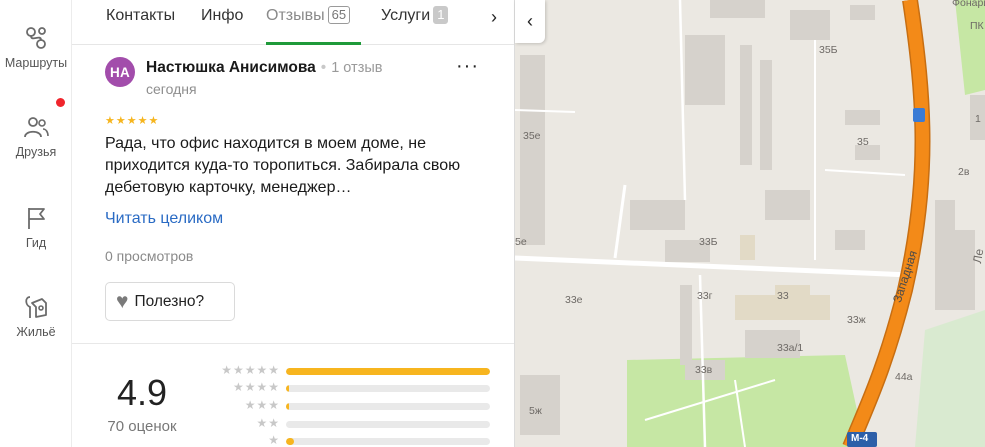 This screenshot has height=447, width=985. What do you see at coordinates (274, 440) in the screenshot?
I see `rating-bar-stars: ★` at bounding box center [274, 440].